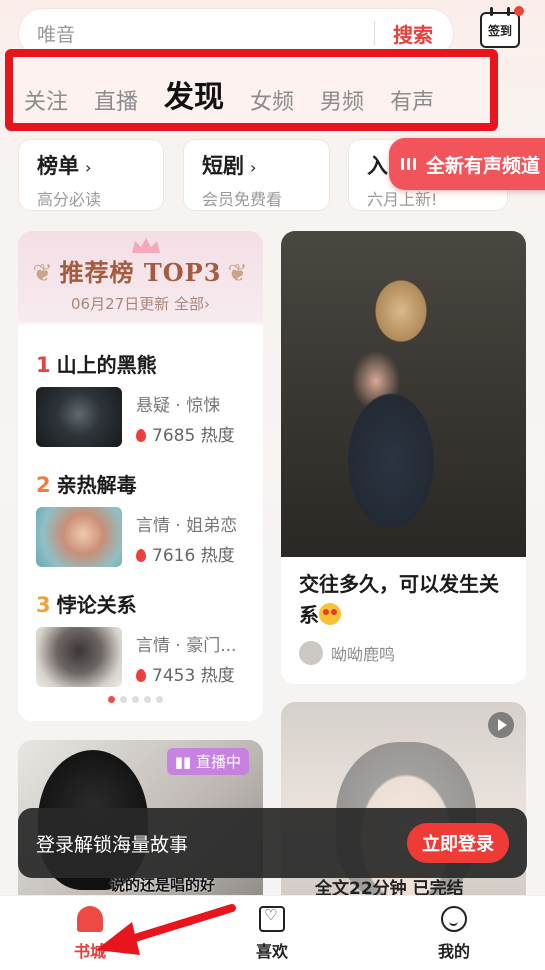 The image size is (545, 970). I want to click on search-divider, so click(374, 33).